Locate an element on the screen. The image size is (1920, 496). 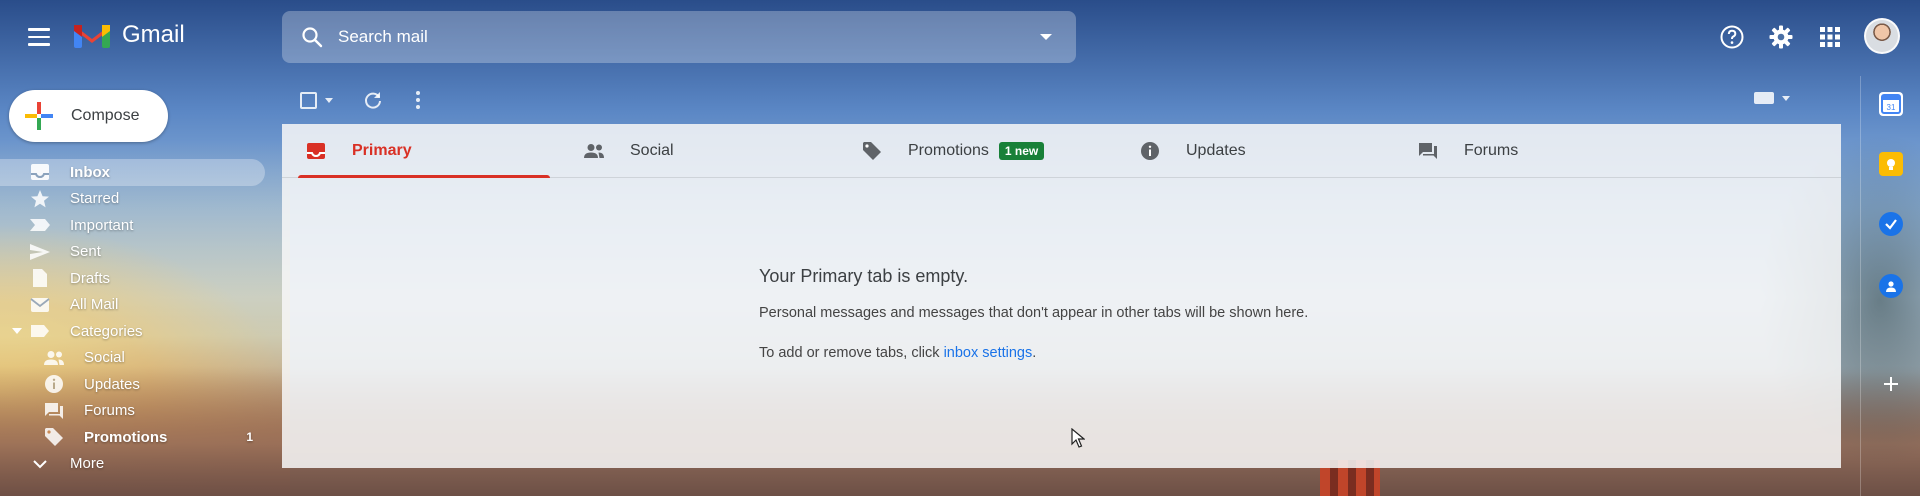
hint-suffix: . is located at coordinates (1034, 353).